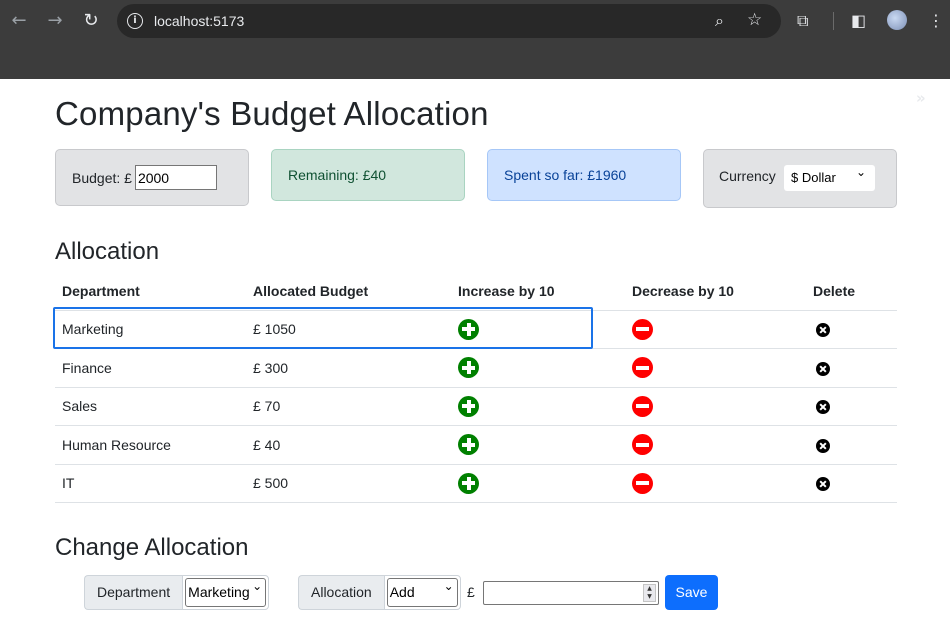 This screenshot has width=950, height=629. Describe the element at coordinates (55, 21) in the screenshot. I see `forward-icon: →` at that location.